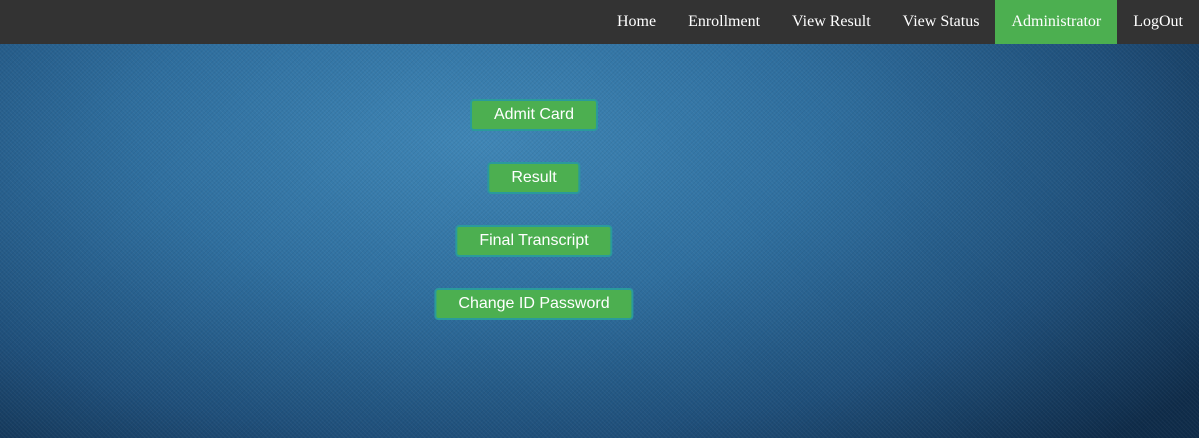 Image resolution: width=1199 pixels, height=438 pixels. Describe the element at coordinates (724, 22) in the screenshot. I see `nav-enrollment: Enrollment` at that location.